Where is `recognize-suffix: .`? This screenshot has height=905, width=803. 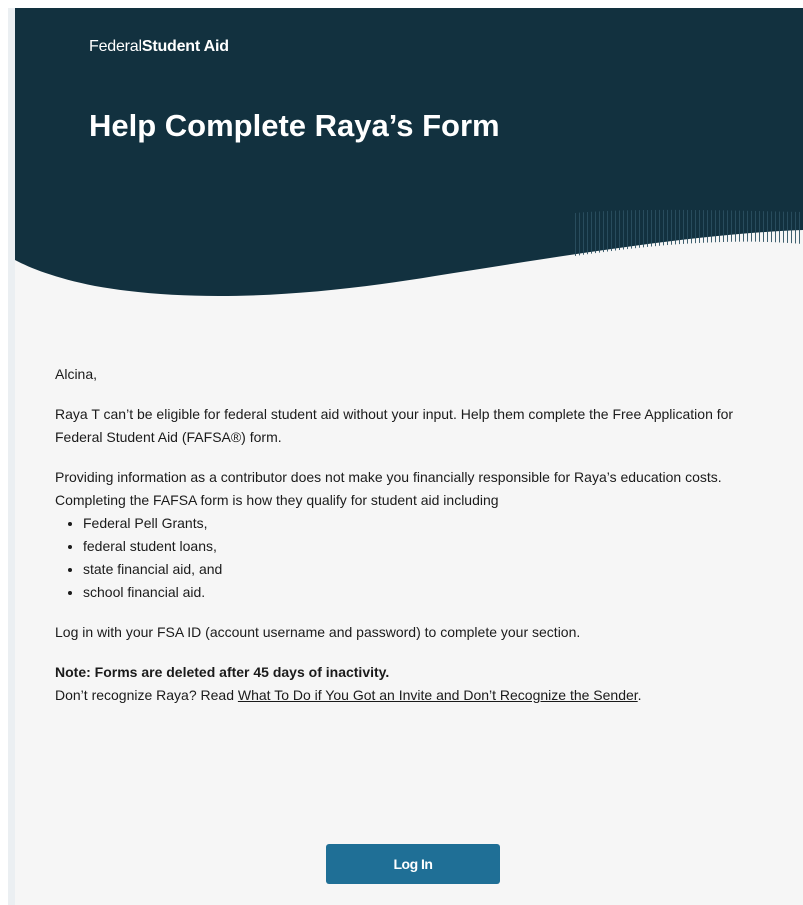
recognize-suffix: . is located at coordinates (639, 695).